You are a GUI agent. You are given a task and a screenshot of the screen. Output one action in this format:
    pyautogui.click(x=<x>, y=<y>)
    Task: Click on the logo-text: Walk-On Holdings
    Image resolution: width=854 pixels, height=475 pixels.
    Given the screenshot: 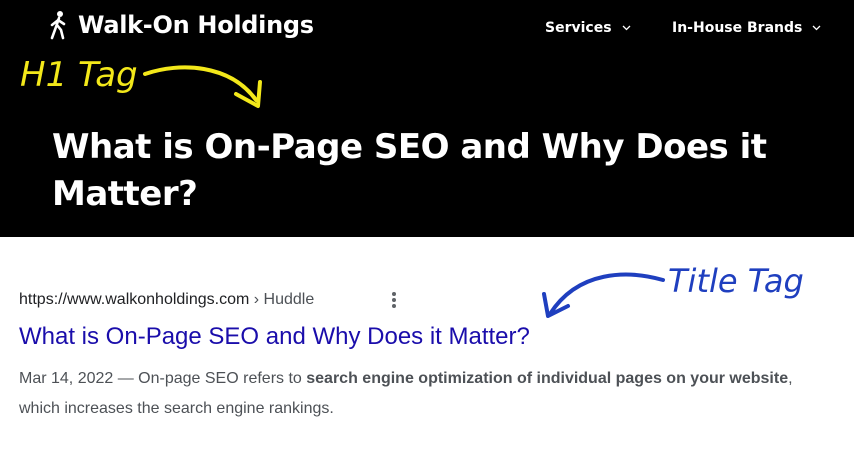 What is the action you would take?
    pyautogui.click(x=196, y=25)
    